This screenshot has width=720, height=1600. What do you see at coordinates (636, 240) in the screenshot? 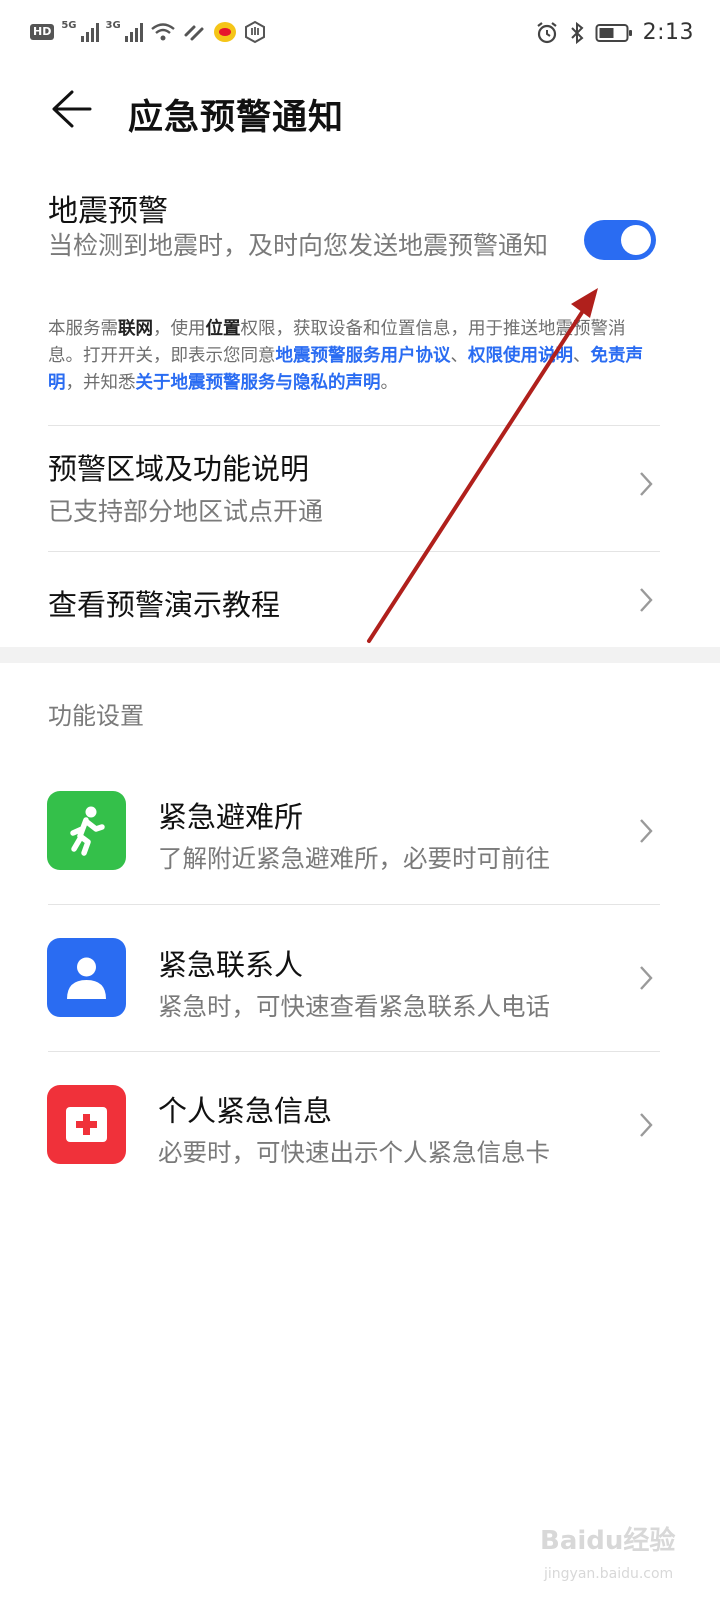
I see `toggle-knob` at bounding box center [636, 240].